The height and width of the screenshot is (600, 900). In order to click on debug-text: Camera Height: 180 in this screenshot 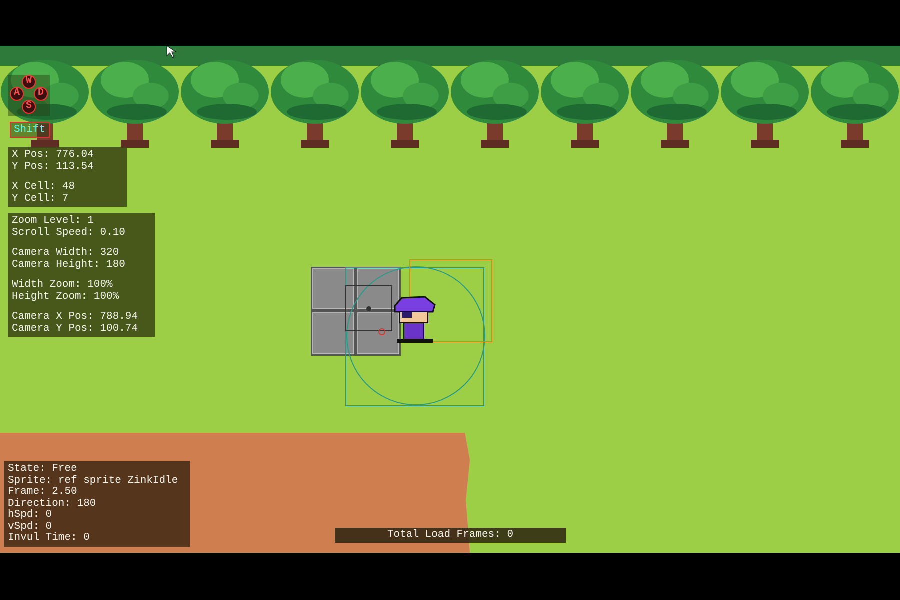, I will do `click(69, 265)`.